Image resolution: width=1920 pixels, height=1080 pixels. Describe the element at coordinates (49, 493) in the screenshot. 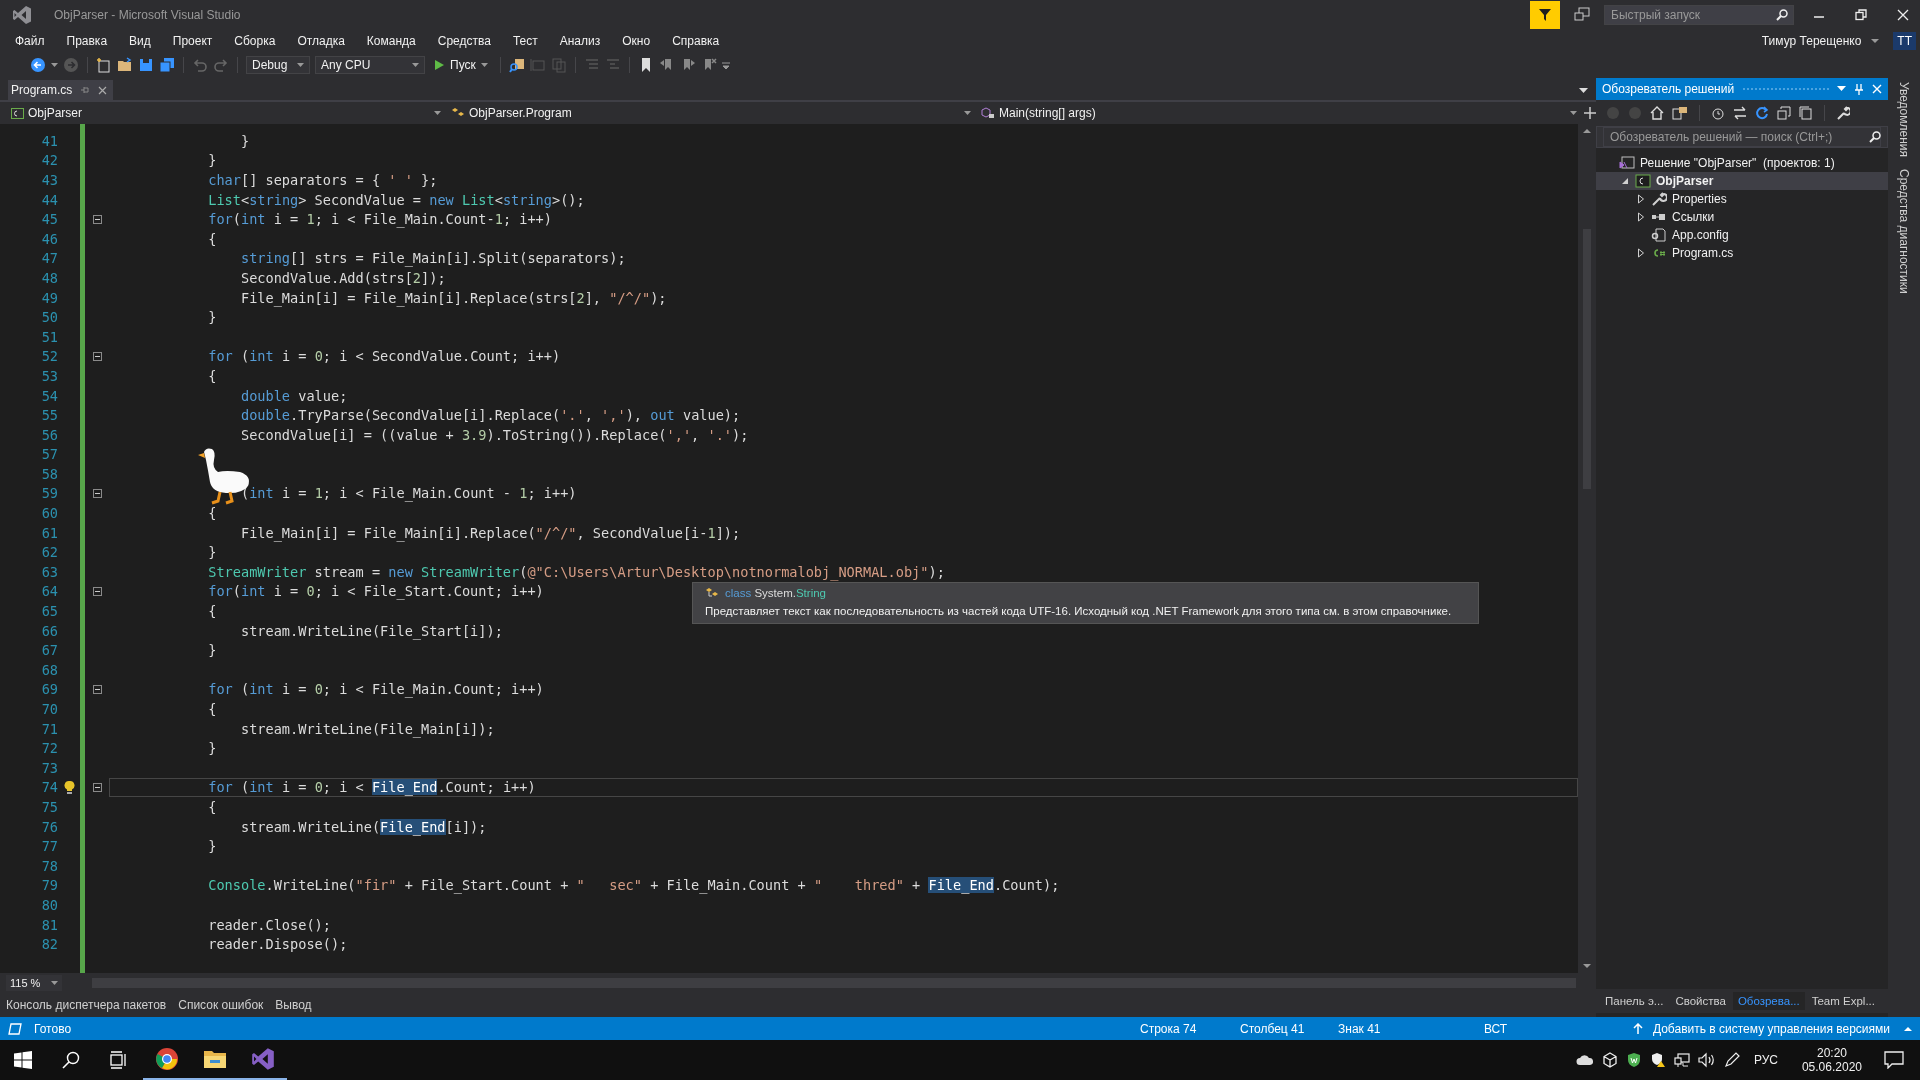

I see `line-number: 59` at that location.